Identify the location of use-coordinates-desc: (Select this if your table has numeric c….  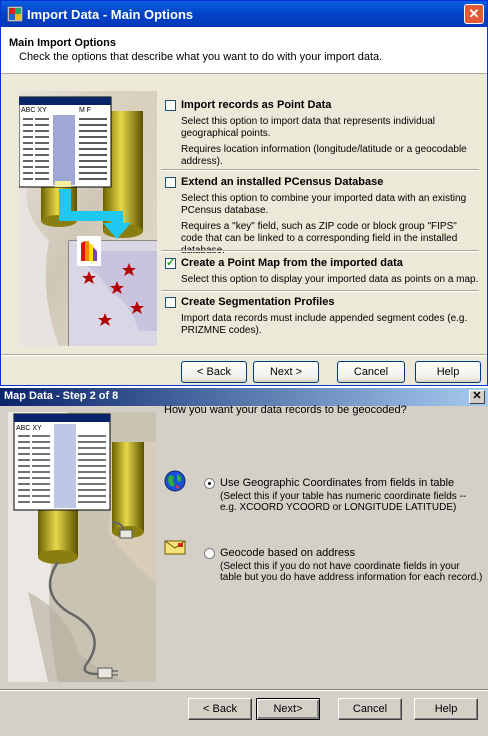
(343, 502).